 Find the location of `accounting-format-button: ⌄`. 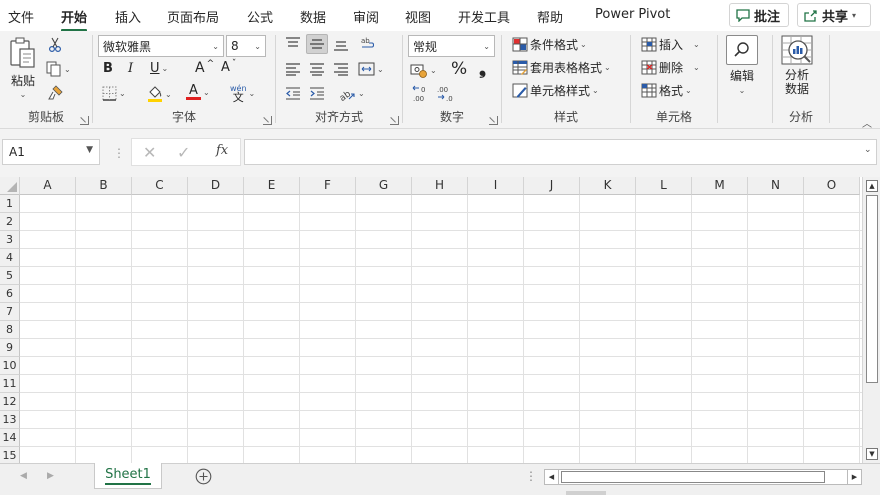

accounting-format-button: ⌄ is located at coordinates (423, 70).